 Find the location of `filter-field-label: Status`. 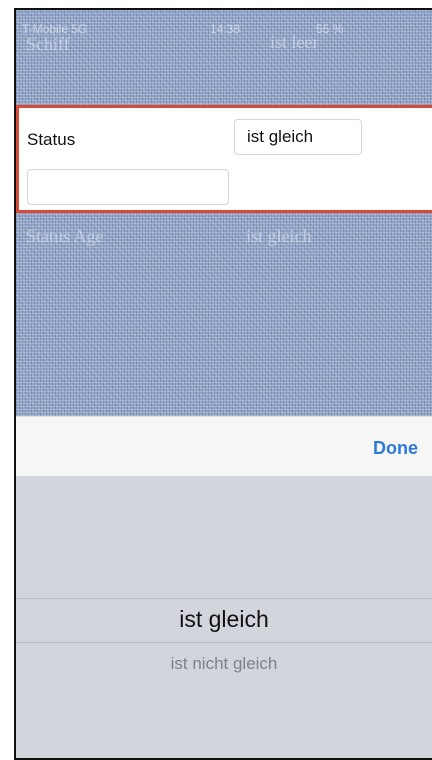

filter-field-label: Status is located at coordinates (51, 139).